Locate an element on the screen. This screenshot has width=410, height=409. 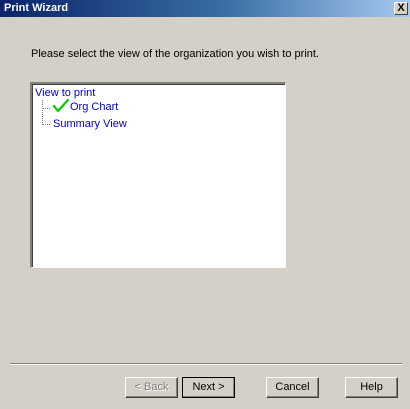
cancel-button: Cancel is located at coordinates (292, 387).